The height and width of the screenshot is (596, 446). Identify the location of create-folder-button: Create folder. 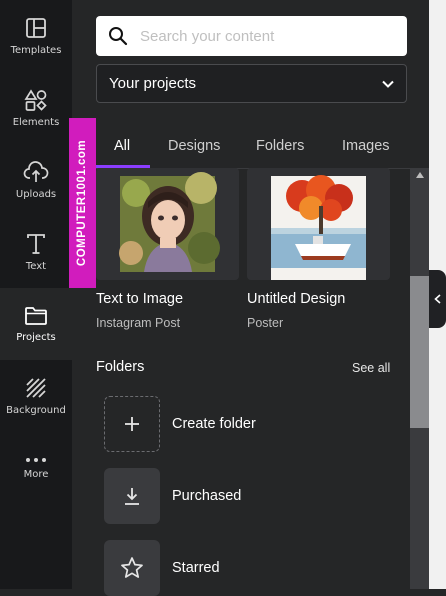
(234, 424).